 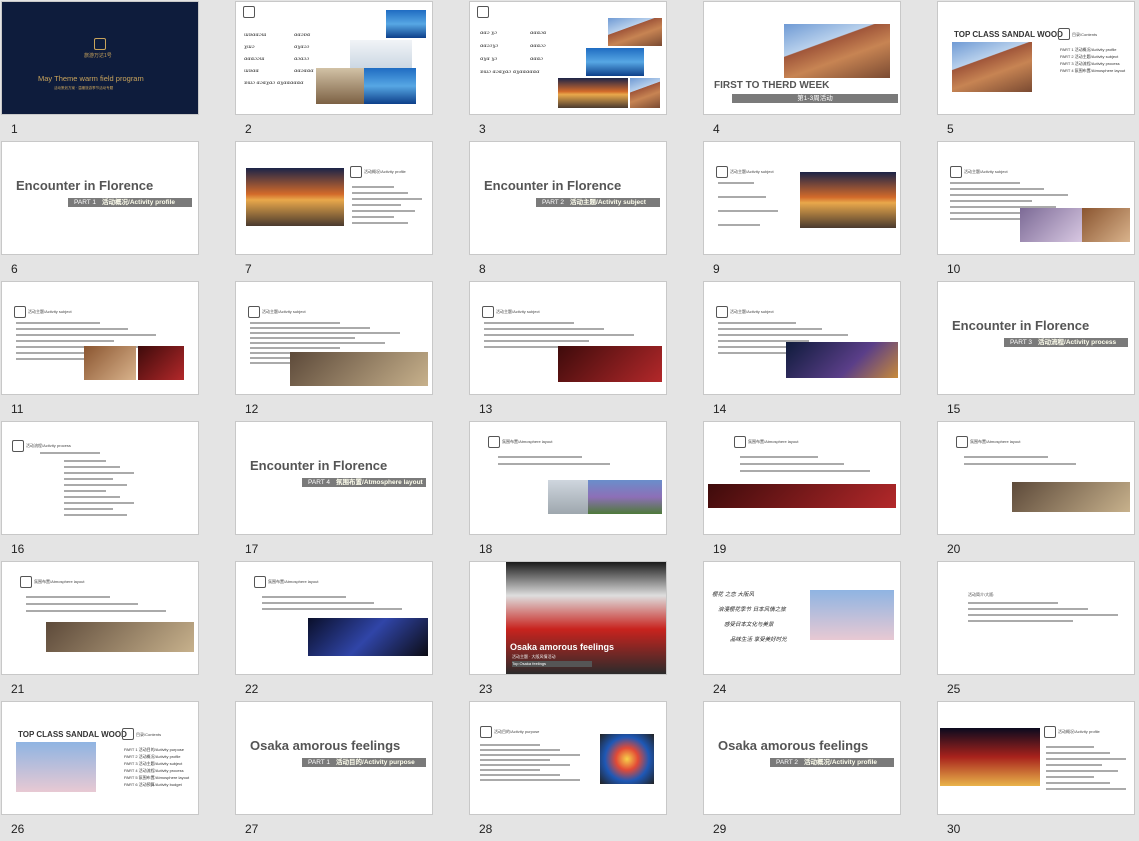 I want to click on slide-header: 活动主题/Activity subject, so click(x=50, y=311).